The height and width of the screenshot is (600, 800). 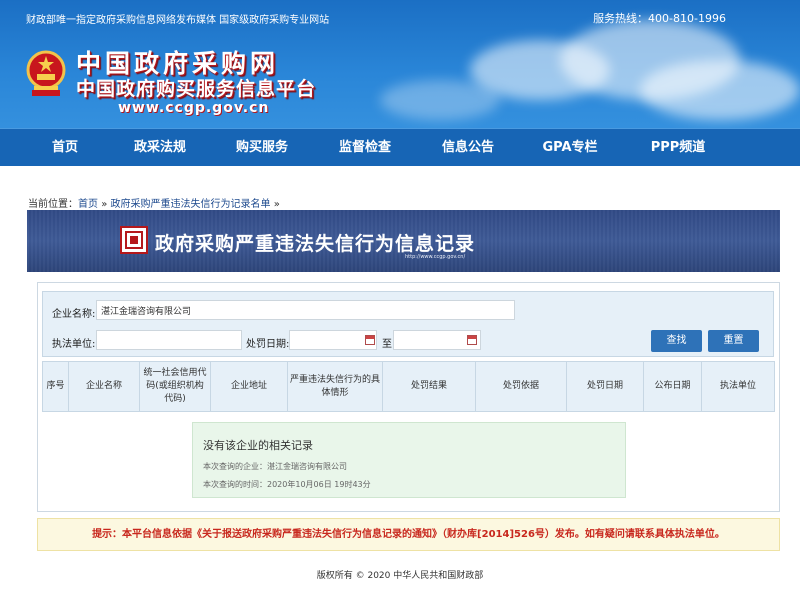 What do you see at coordinates (370, 340) in the screenshot?
I see `date-from-calendar-icon` at bounding box center [370, 340].